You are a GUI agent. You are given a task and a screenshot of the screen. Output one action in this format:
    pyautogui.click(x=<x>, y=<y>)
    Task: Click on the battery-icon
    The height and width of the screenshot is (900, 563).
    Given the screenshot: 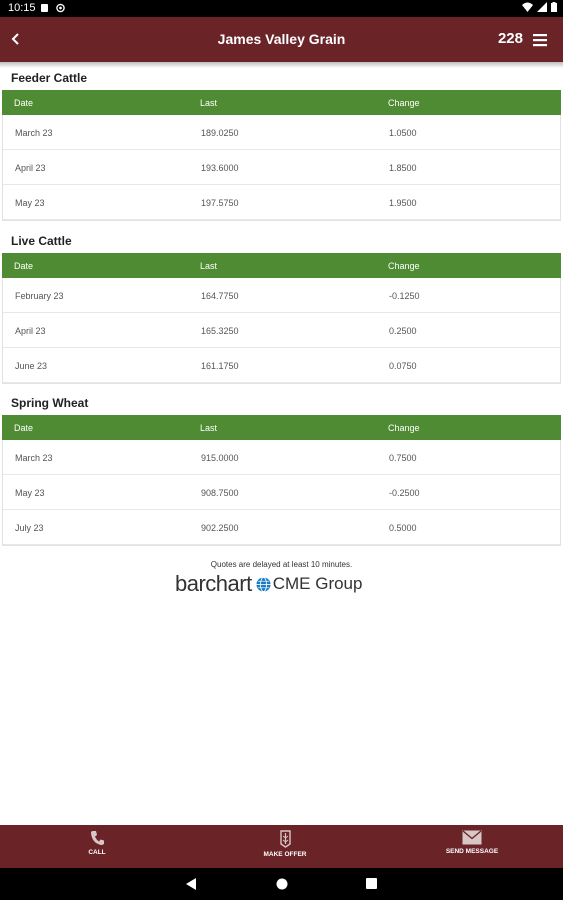 What is the action you would take?
    pyautogui.click(x=554, y=7)
    